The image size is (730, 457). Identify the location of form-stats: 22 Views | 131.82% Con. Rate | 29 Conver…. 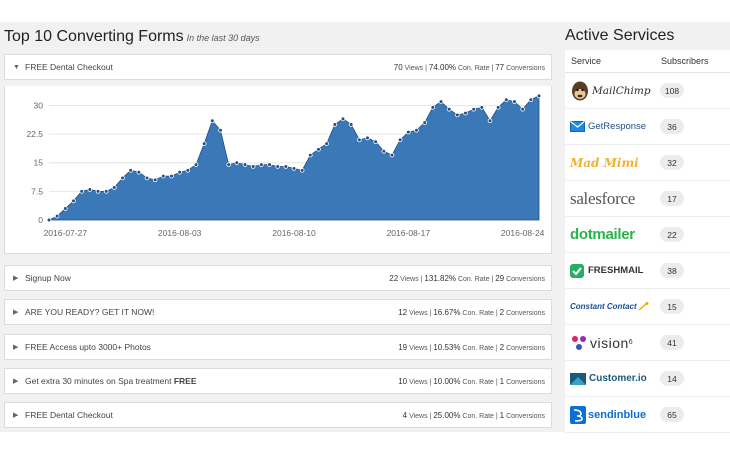
(467, 278).